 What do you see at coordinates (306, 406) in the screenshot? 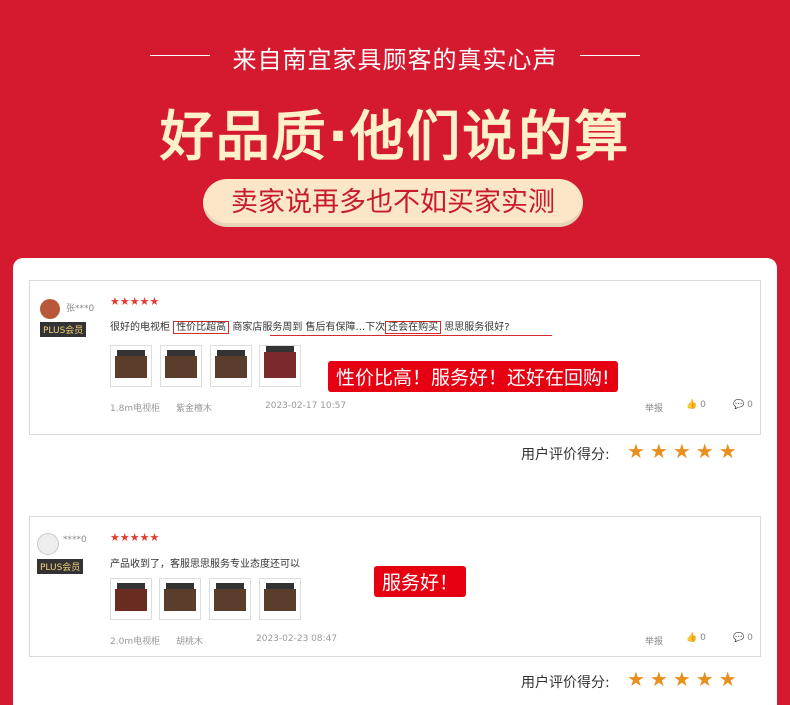
I see `review-date: 2023-02-17 10:57` at bounding box center [306, 406].